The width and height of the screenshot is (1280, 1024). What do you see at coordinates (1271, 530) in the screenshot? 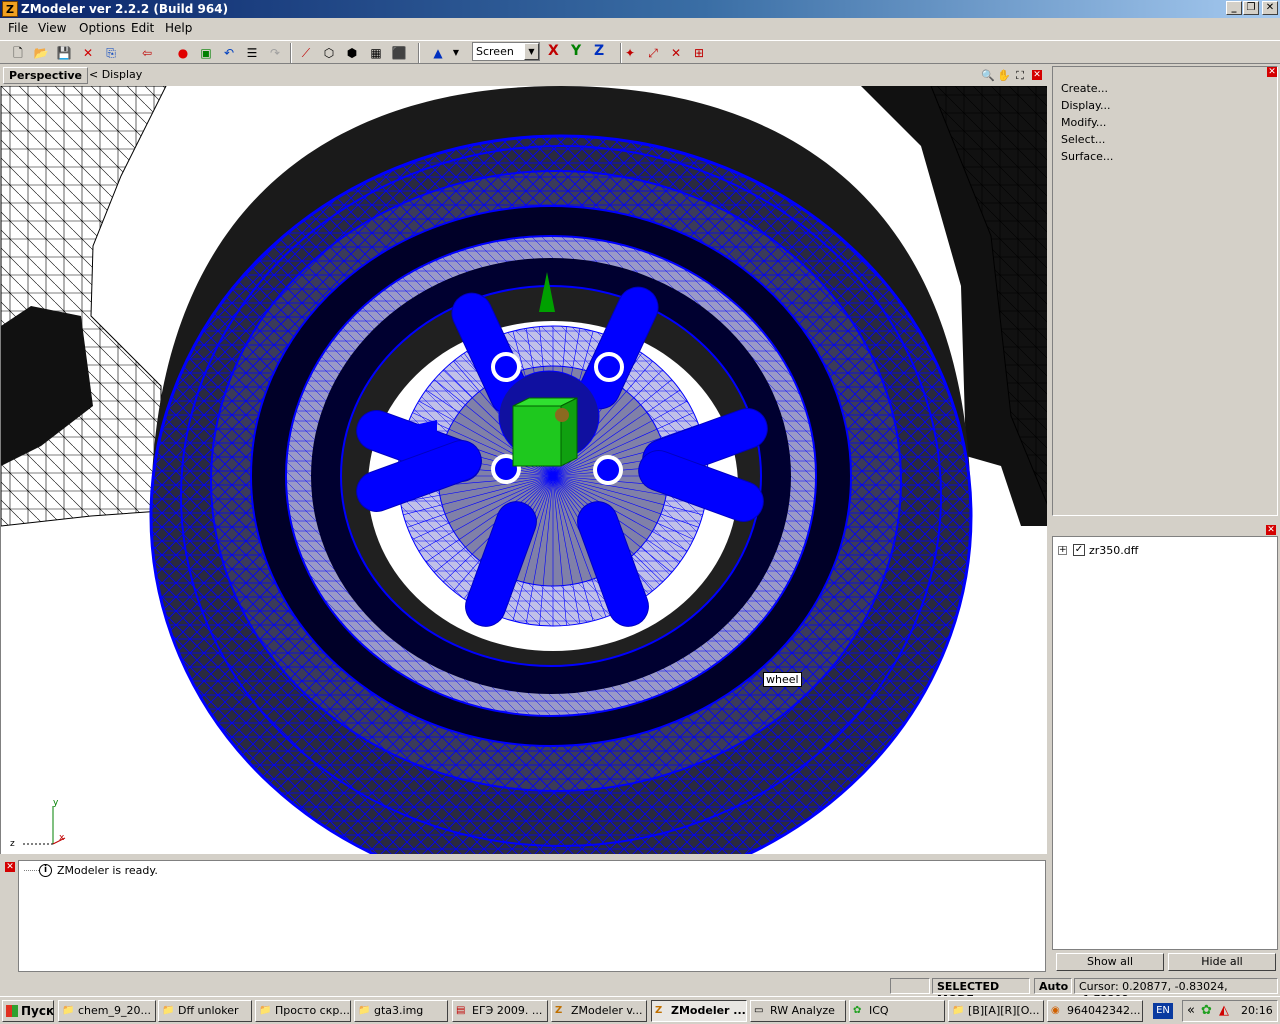
I see `close-tree-icon: ✕` at bounding box center [1271, 530].